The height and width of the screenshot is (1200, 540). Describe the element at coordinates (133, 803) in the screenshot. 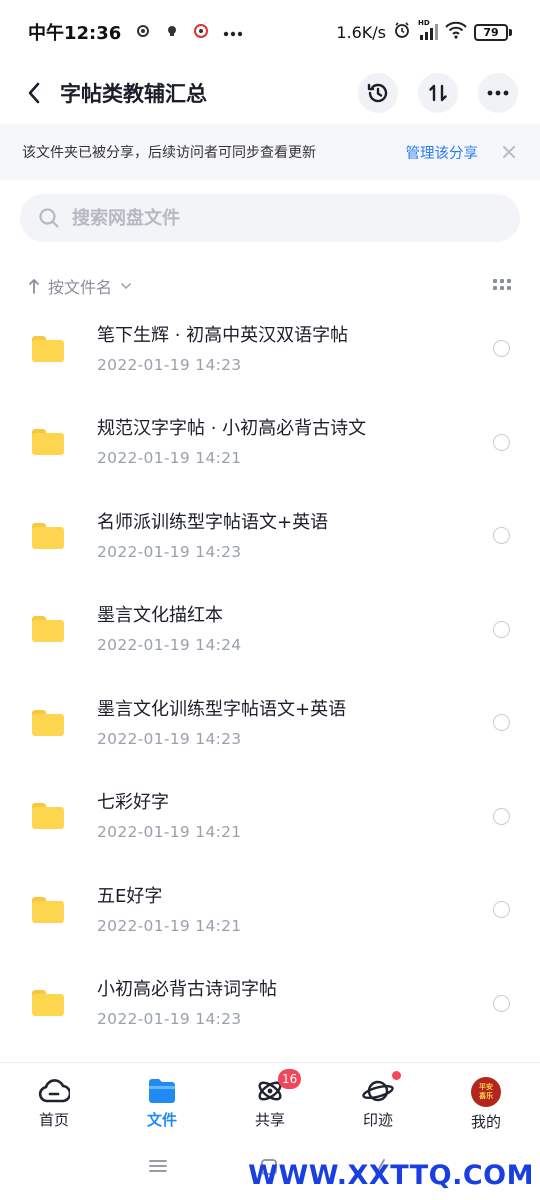

I see `file-name: 七彩好字` at that location.